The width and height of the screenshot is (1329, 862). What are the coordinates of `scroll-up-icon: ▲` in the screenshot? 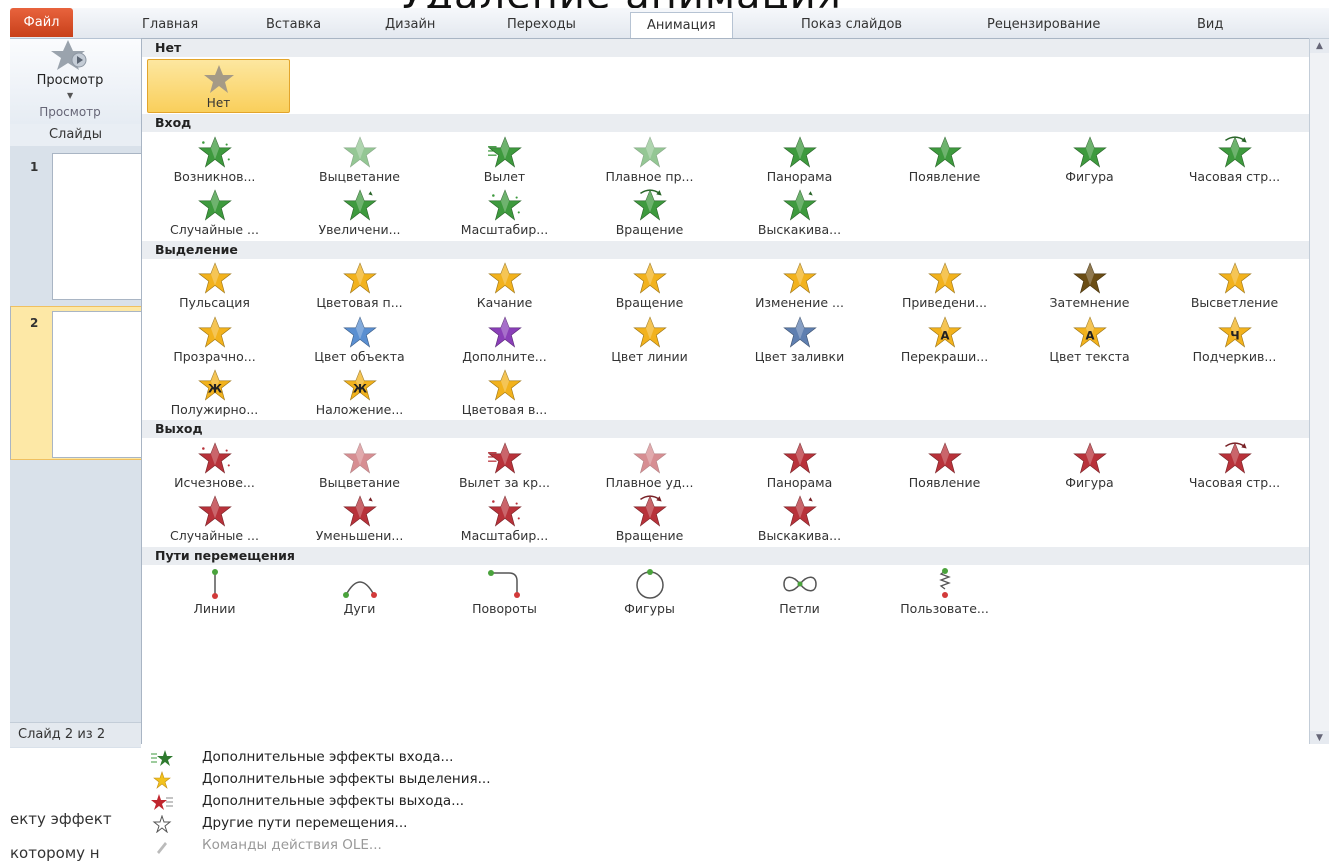 It's located at (1319, 46).